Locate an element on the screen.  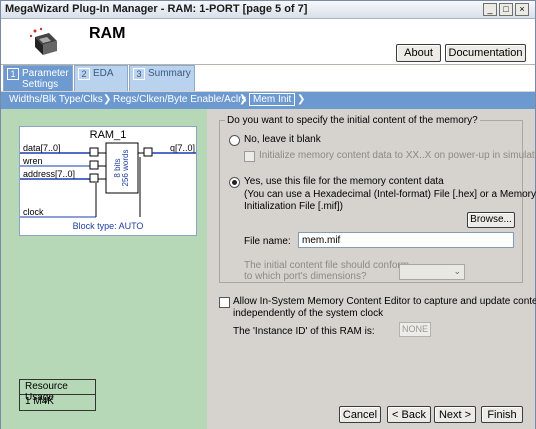
page-title: RAM is located at coordinates (107, 33).